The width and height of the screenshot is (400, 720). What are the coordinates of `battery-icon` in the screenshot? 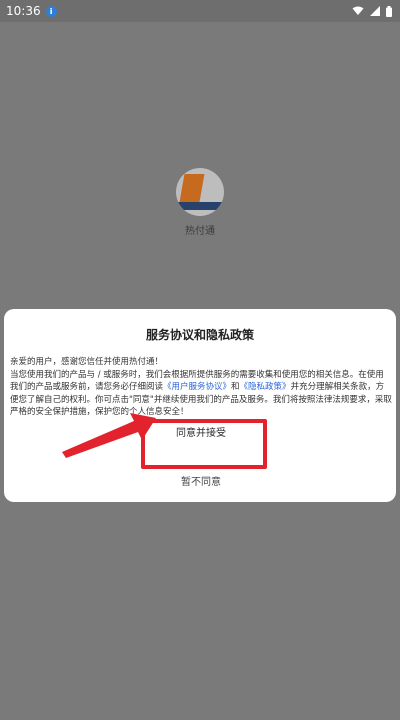 It's located at (389, 11).